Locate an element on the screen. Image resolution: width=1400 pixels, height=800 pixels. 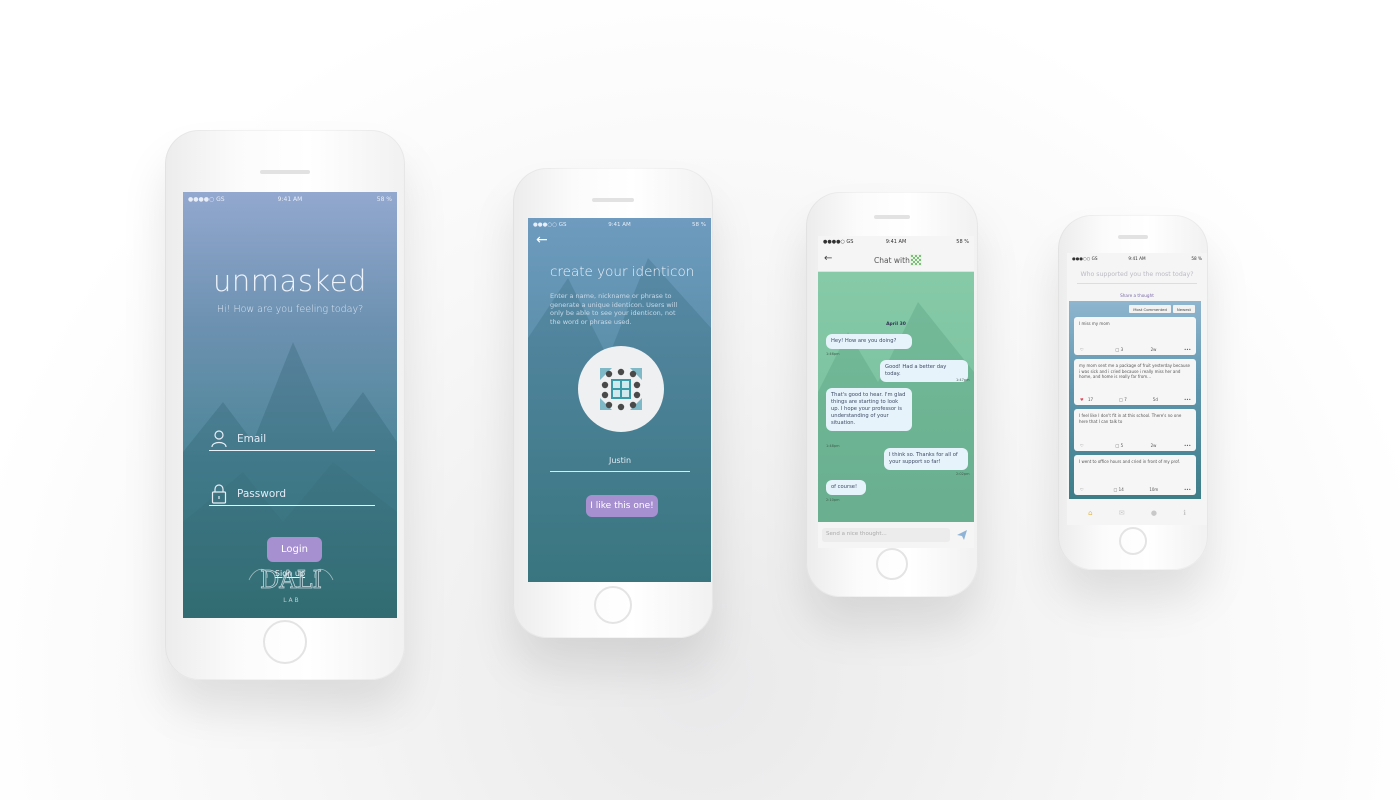
password-field: Password is located at coordinates (292, 494).